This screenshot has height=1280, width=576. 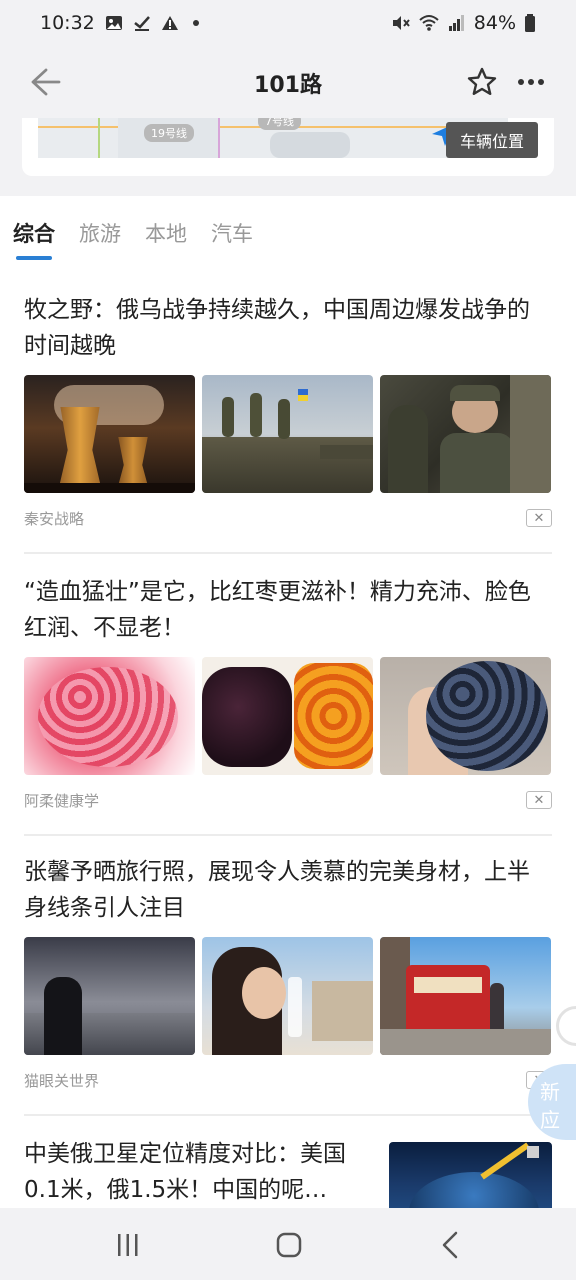 What do you see at coordinates (491, 140) in the screenshot?
I see `vehicle-position-button: 车辆位置` at bounding box center [491, 140].